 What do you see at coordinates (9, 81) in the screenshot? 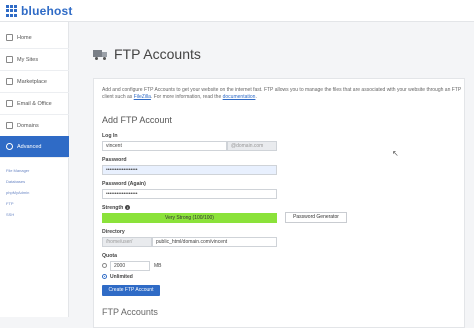
I see `store-icon` at bounding box center [9, 81].